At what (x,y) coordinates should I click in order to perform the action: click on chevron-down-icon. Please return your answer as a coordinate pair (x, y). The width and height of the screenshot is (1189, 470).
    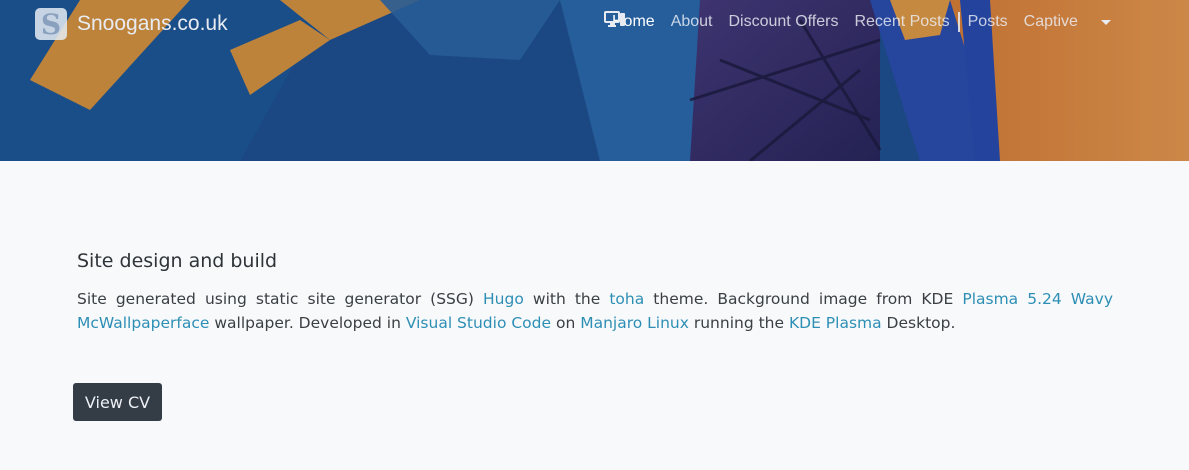
    Looking at the image, I should click on (1105, 22).